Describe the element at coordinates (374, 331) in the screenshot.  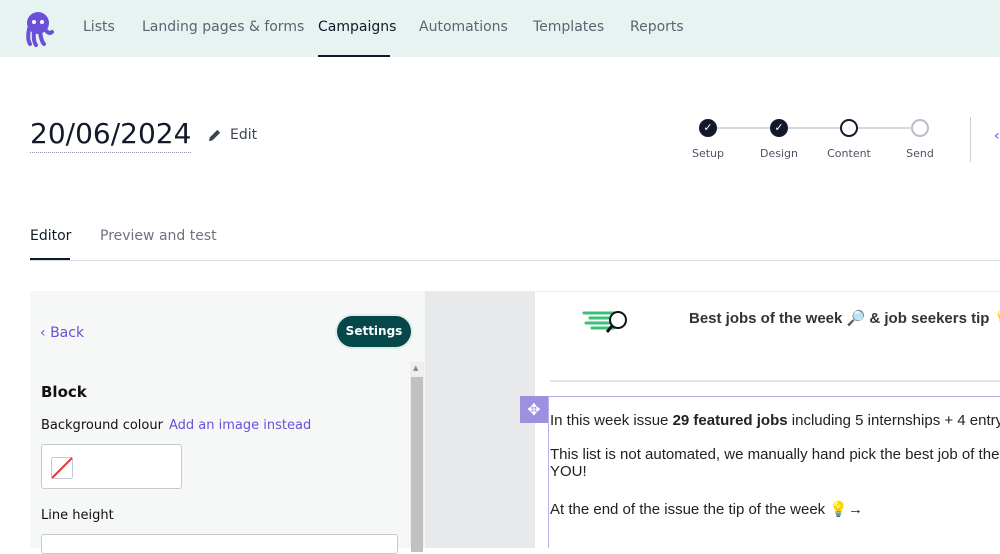
I see `settings-button: Settings` at that location.